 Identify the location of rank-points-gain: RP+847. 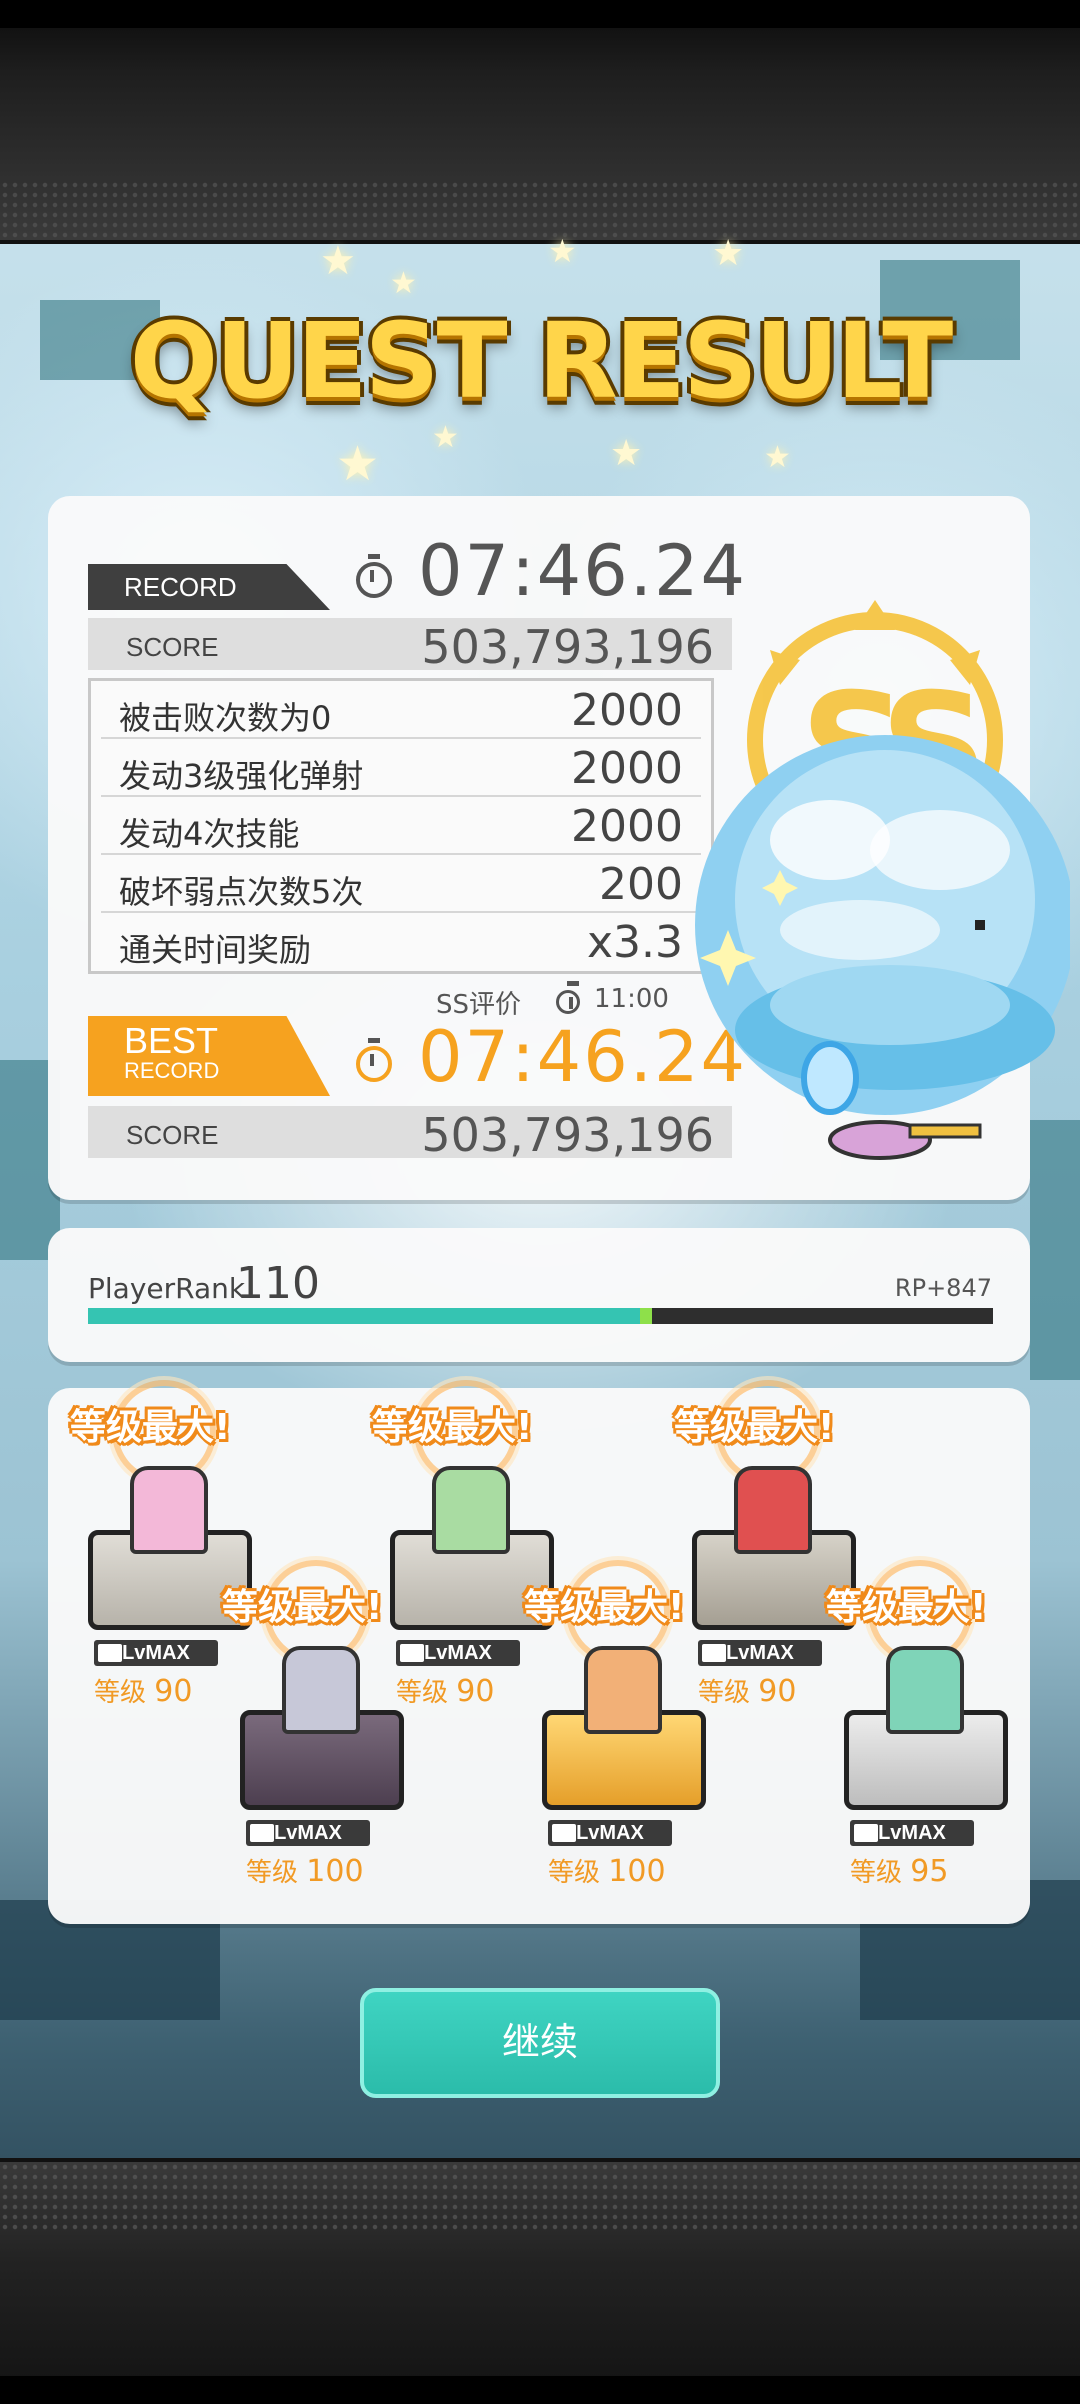
(943, 1288).